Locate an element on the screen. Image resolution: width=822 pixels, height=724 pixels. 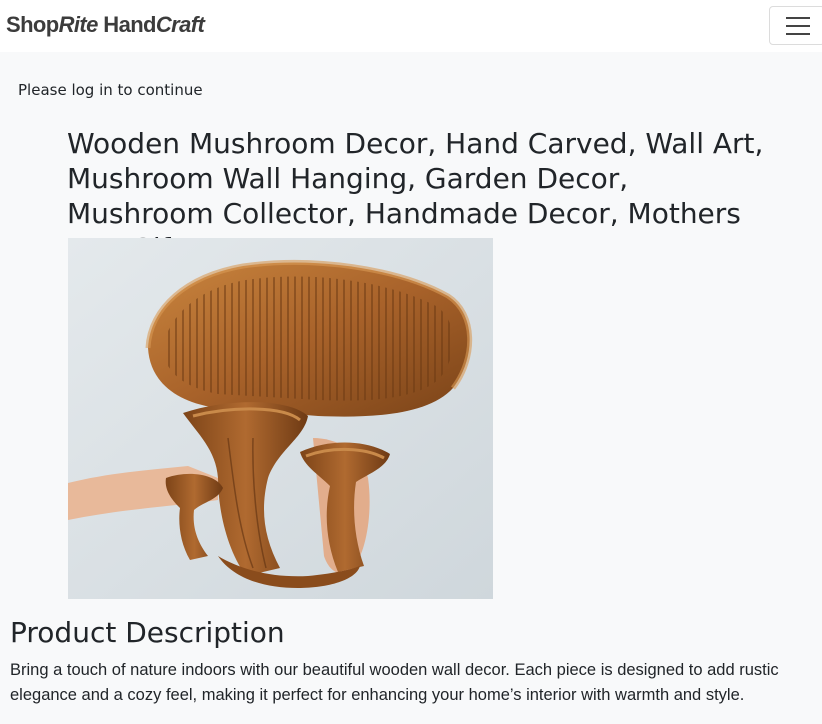
navbar: ShopRite HandCraft is located at coordinates (411, 26).